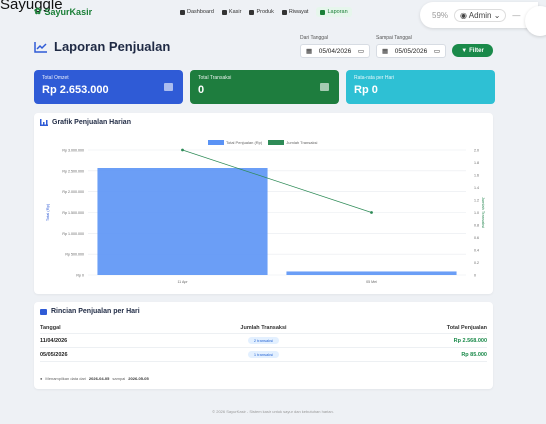 The image size is (546, 424). Describe the element at coordinates (112, 46) in the screenshot. I see `page-title-text: Laporan Penjualan` at that location.